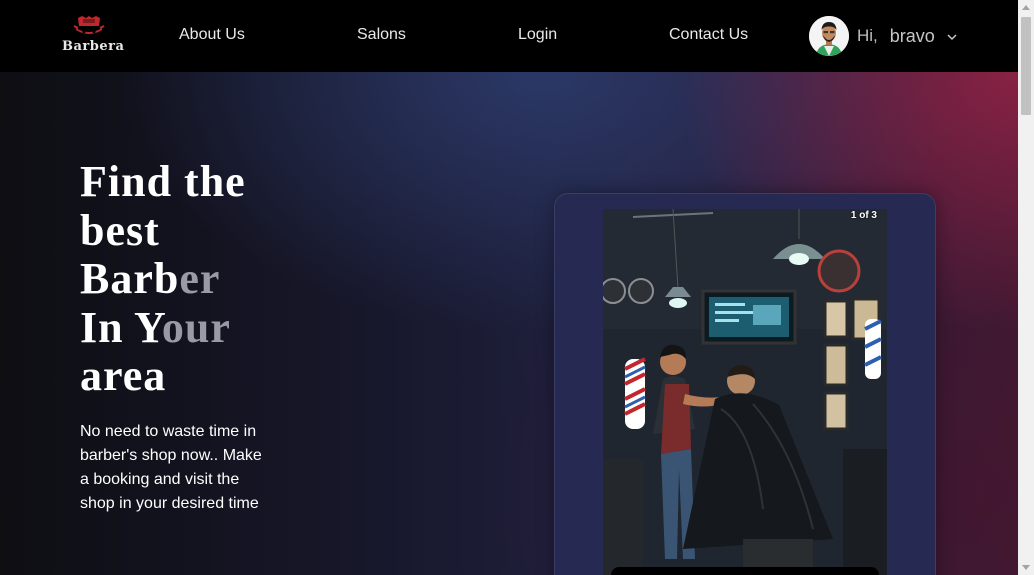  I want to click on hero-headline: Find the best Barber In Your area, so click(230, 279).